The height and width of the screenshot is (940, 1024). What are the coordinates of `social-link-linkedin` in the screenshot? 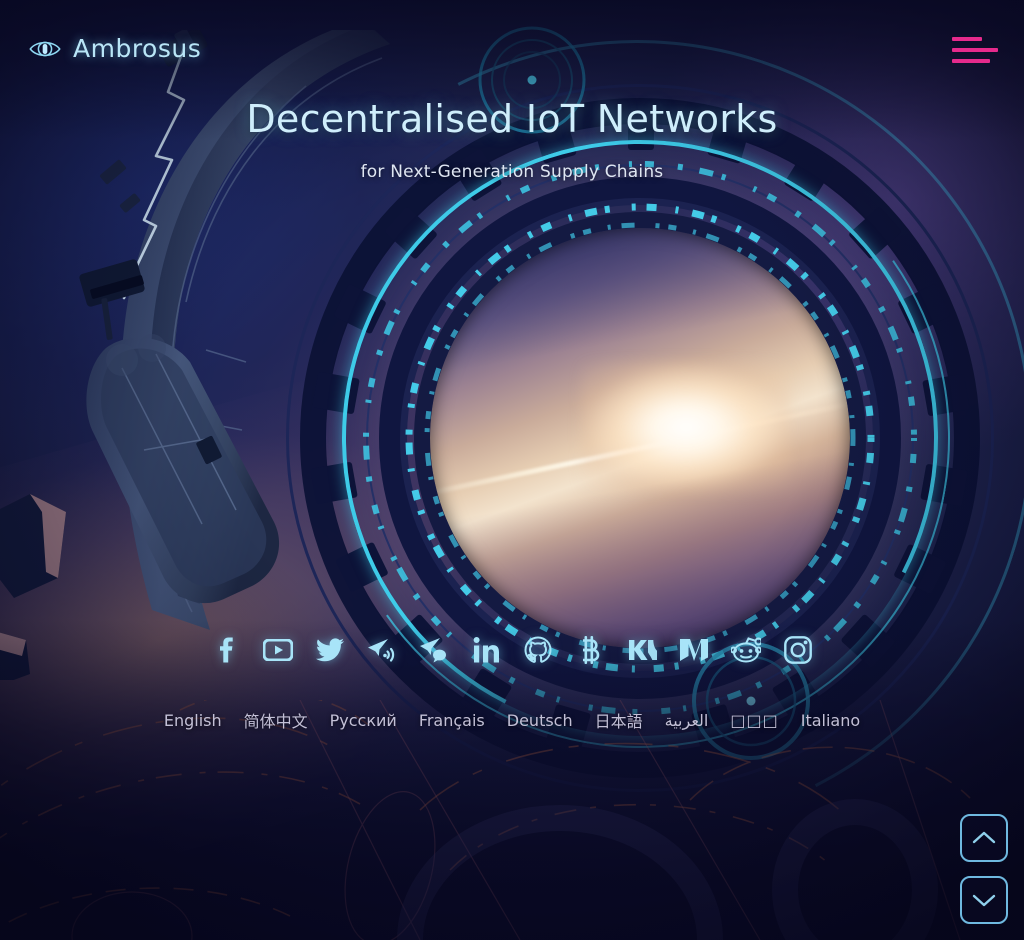 It's located at (486, 650).